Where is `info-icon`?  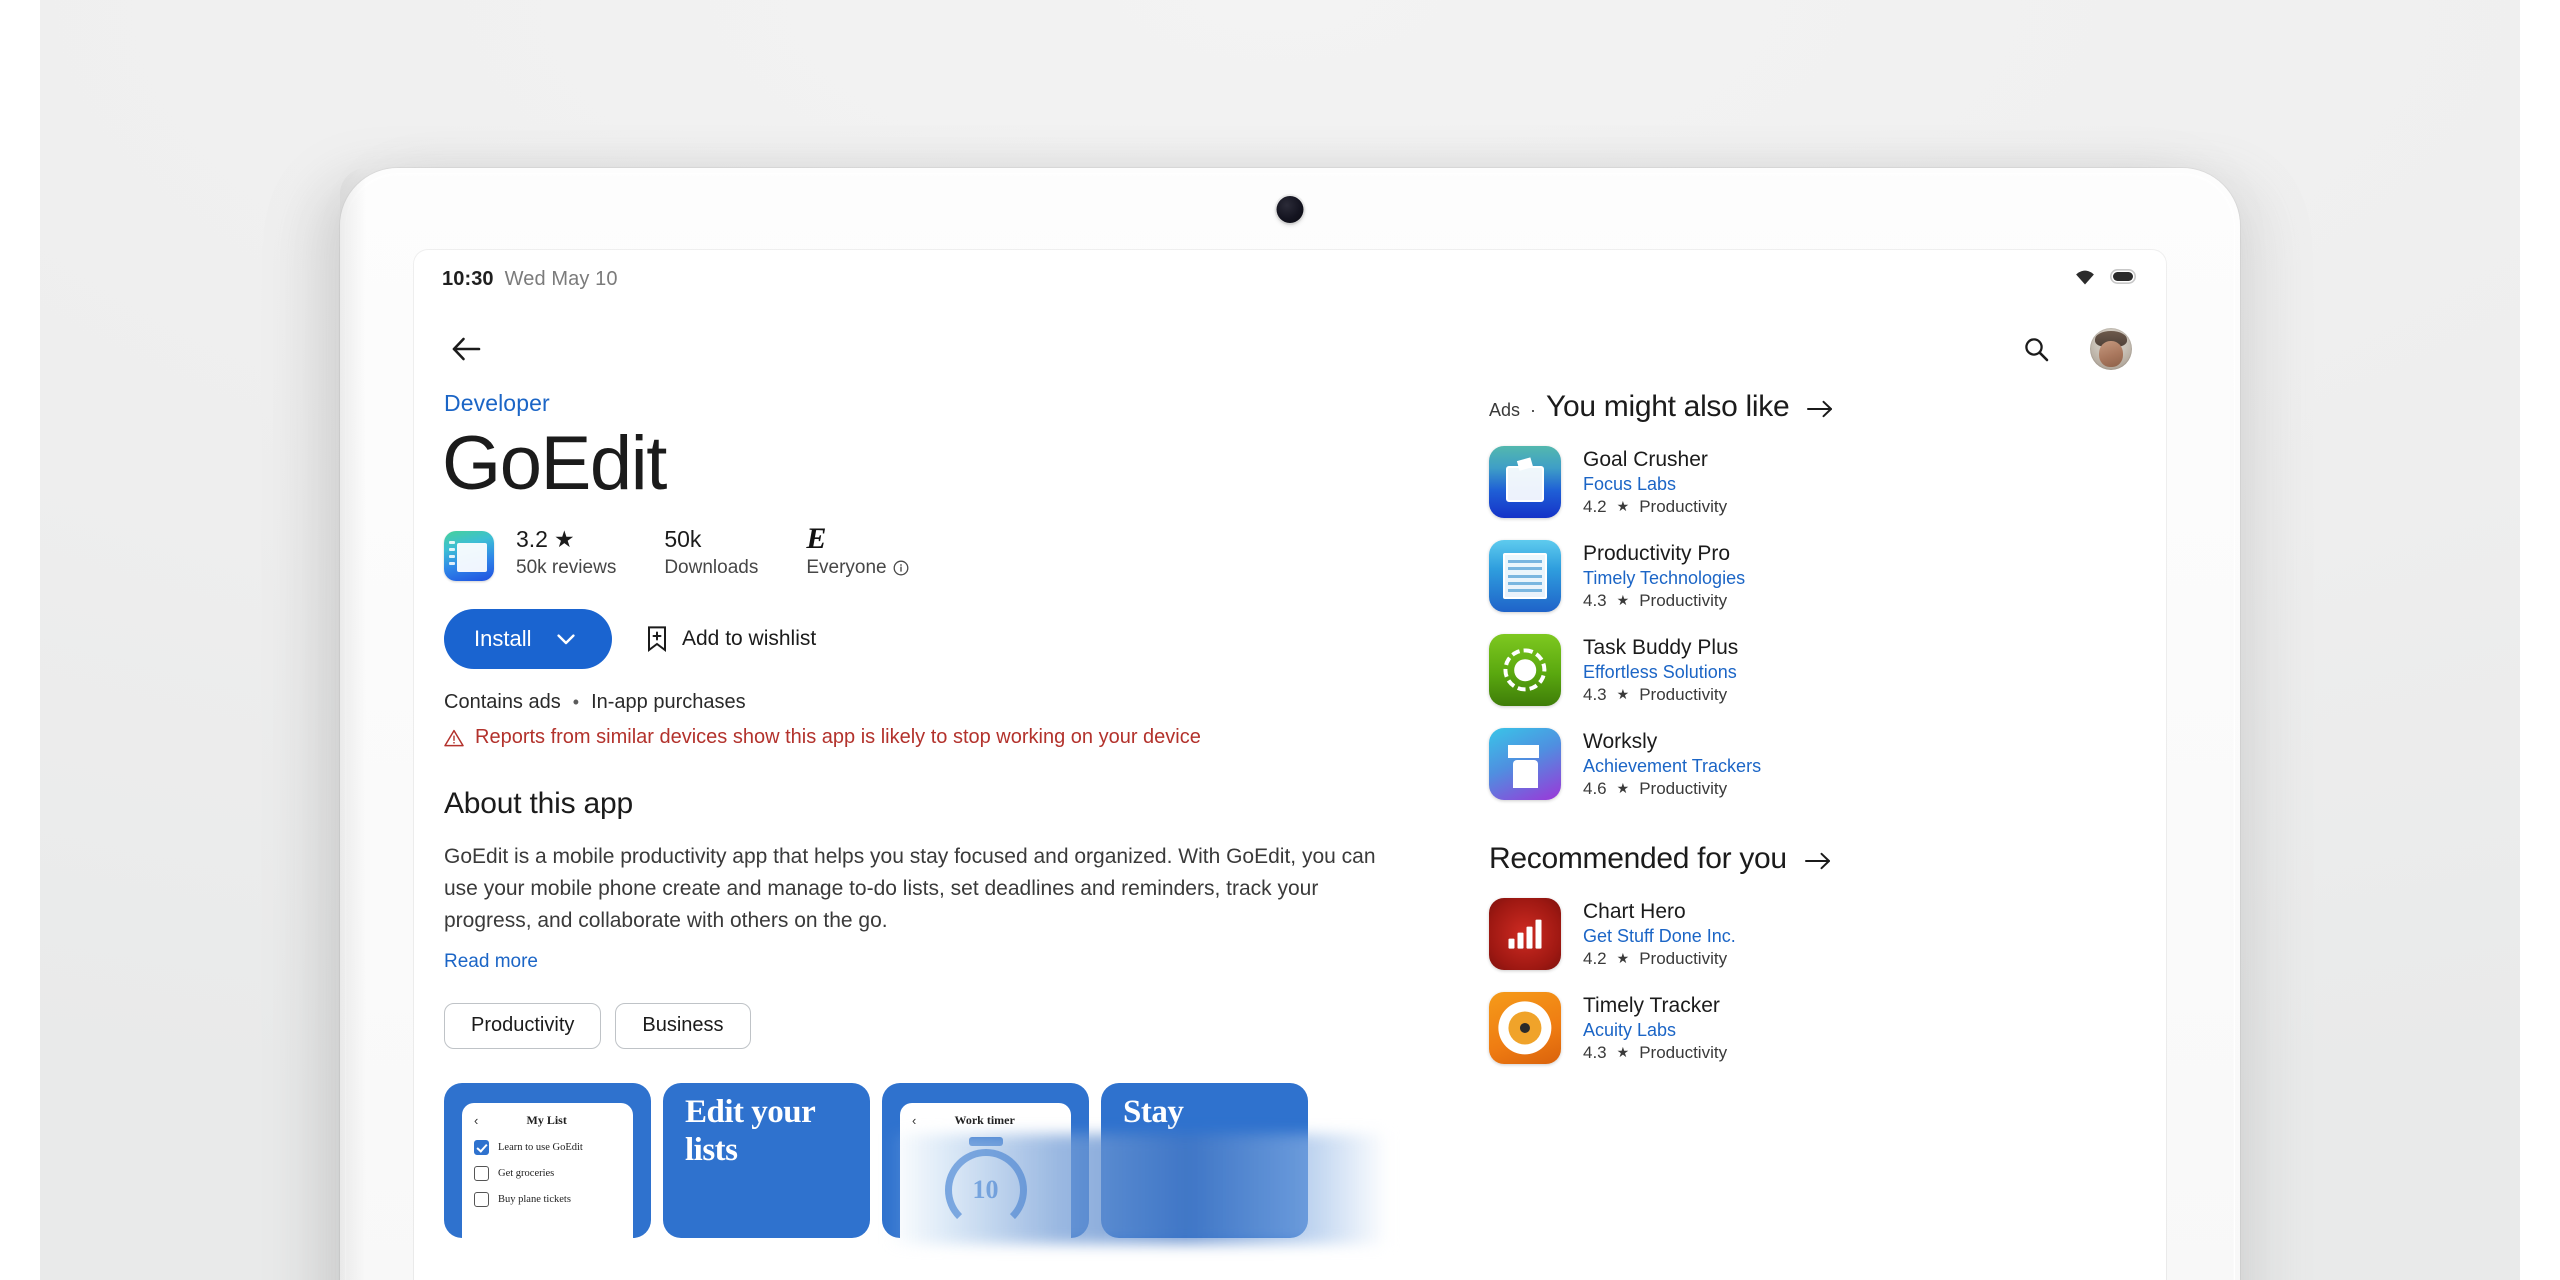 info-icon is located at coordinates (901, 568).